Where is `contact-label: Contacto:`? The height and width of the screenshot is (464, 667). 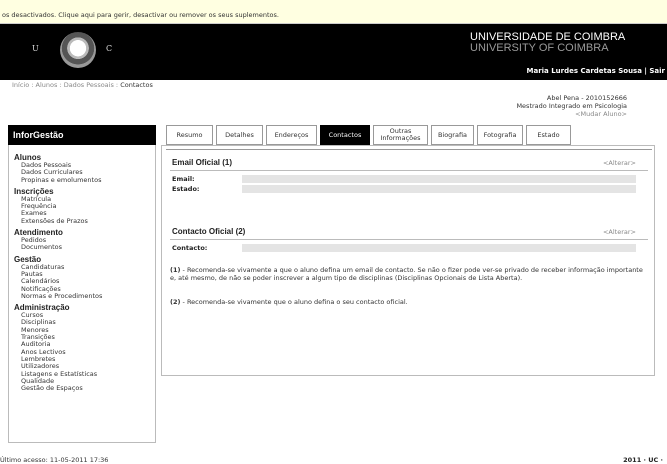 contact-label: Contacto: is located at coordinates (190, 248).